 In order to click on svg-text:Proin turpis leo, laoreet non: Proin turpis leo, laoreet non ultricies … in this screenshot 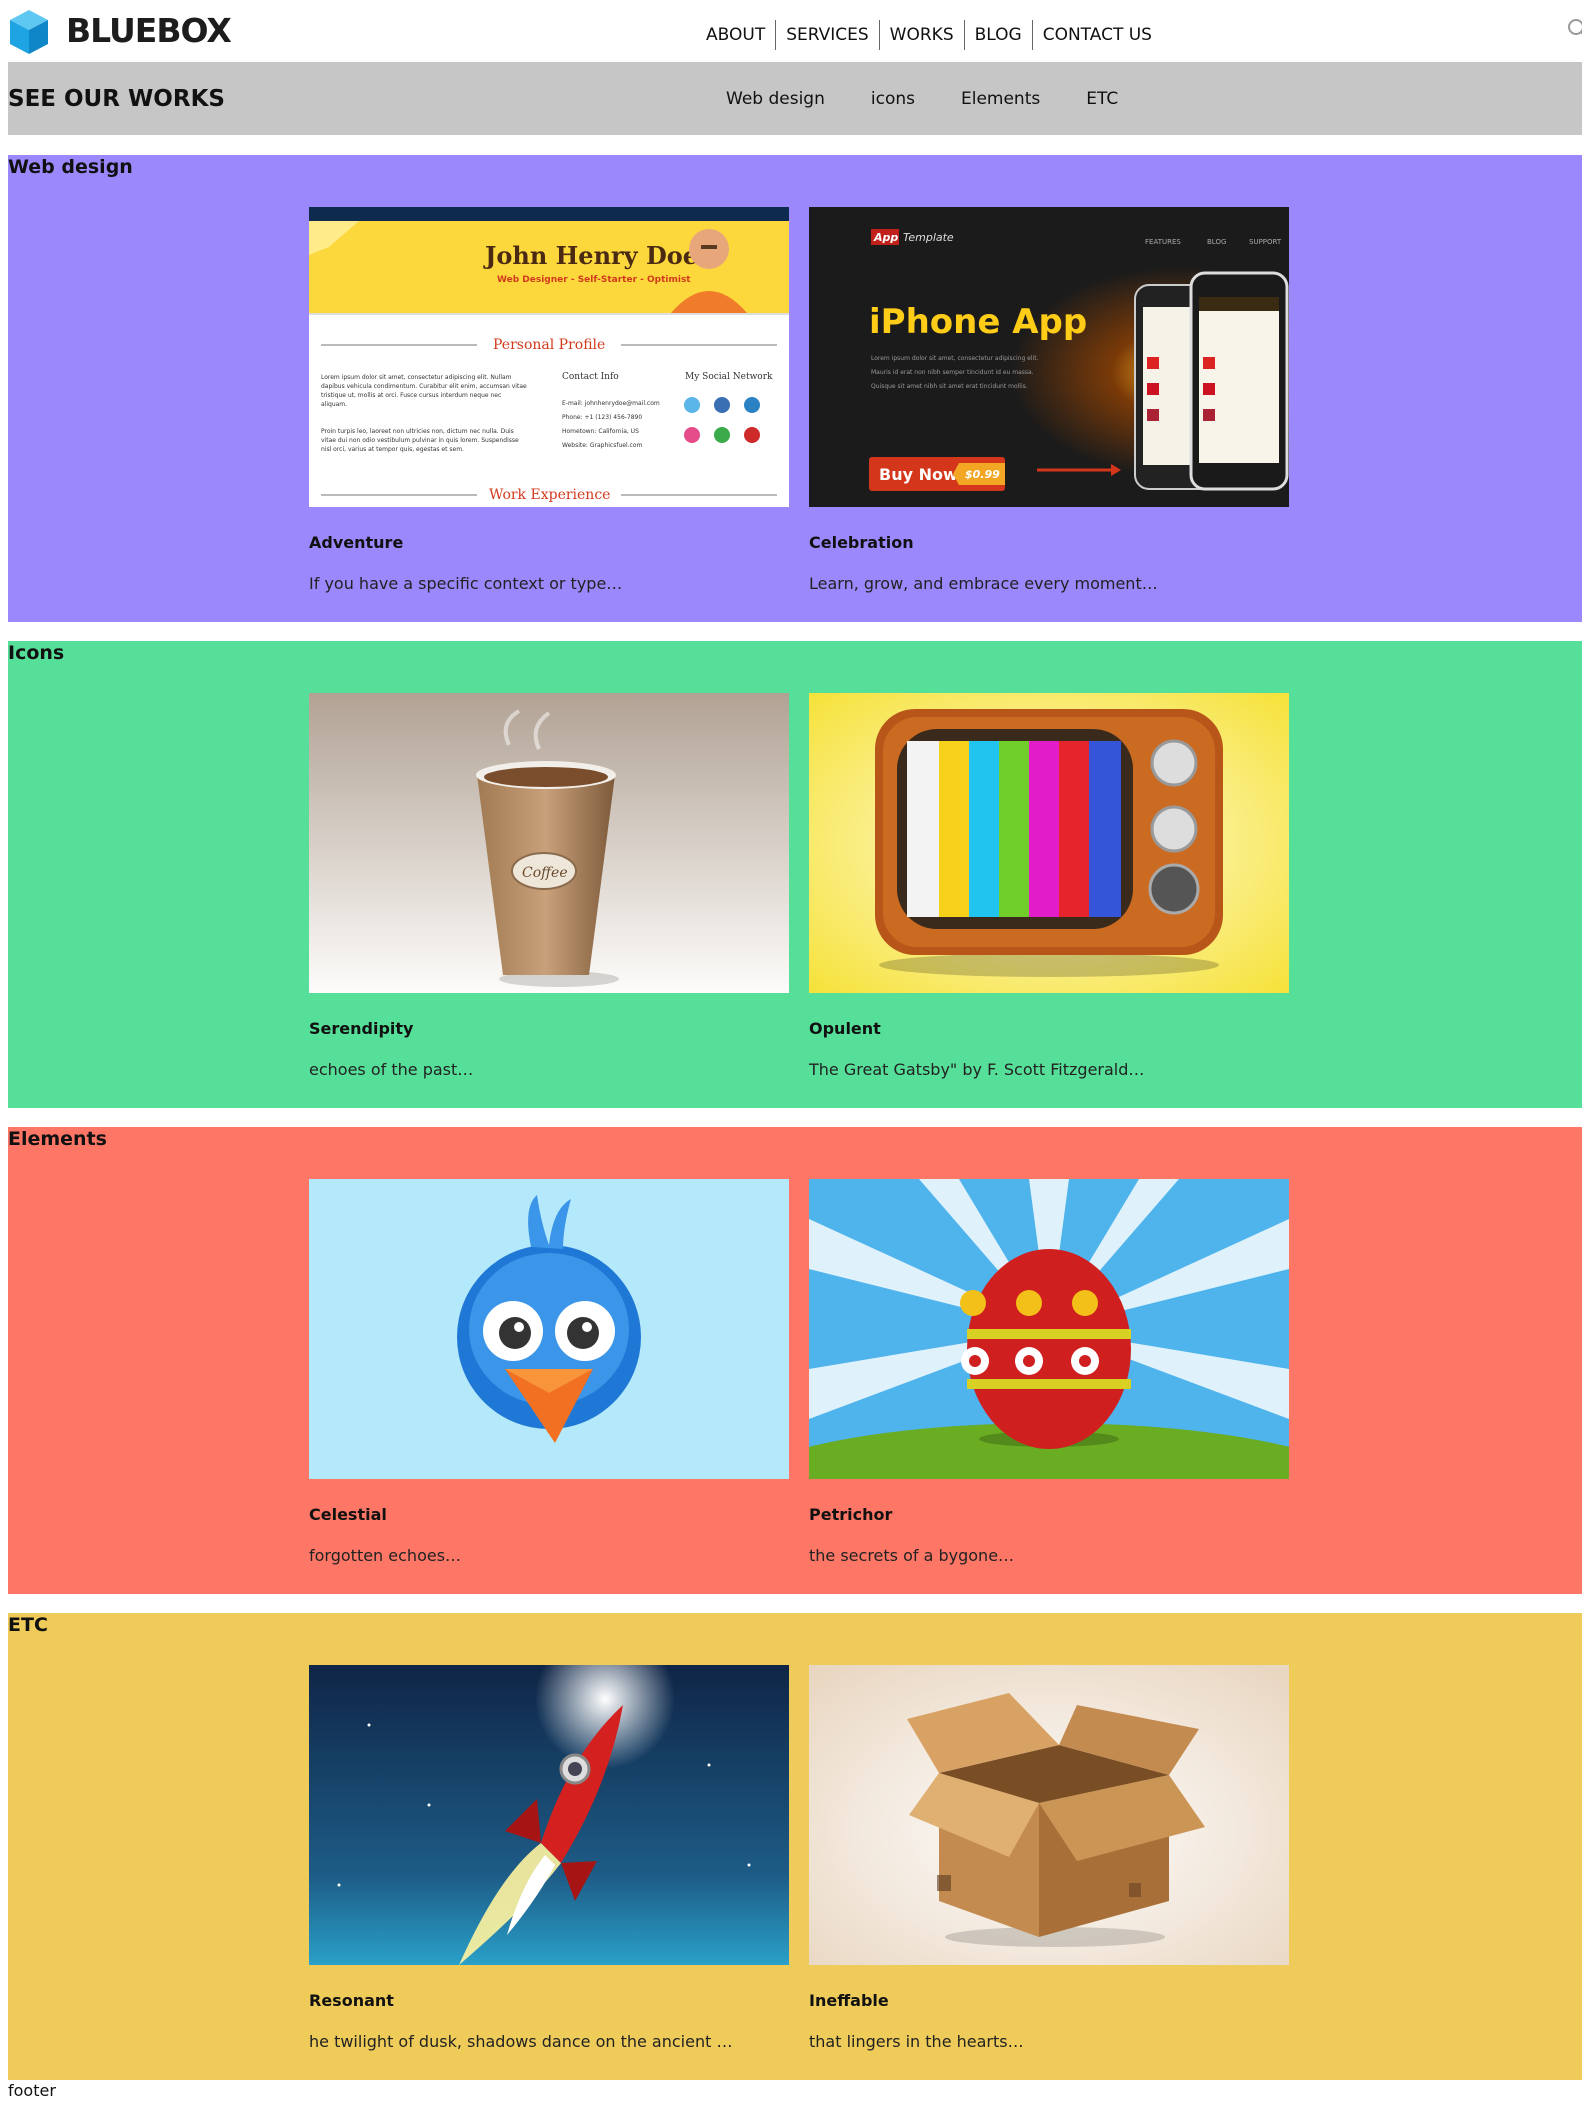, I will do `click(417, 431)`.